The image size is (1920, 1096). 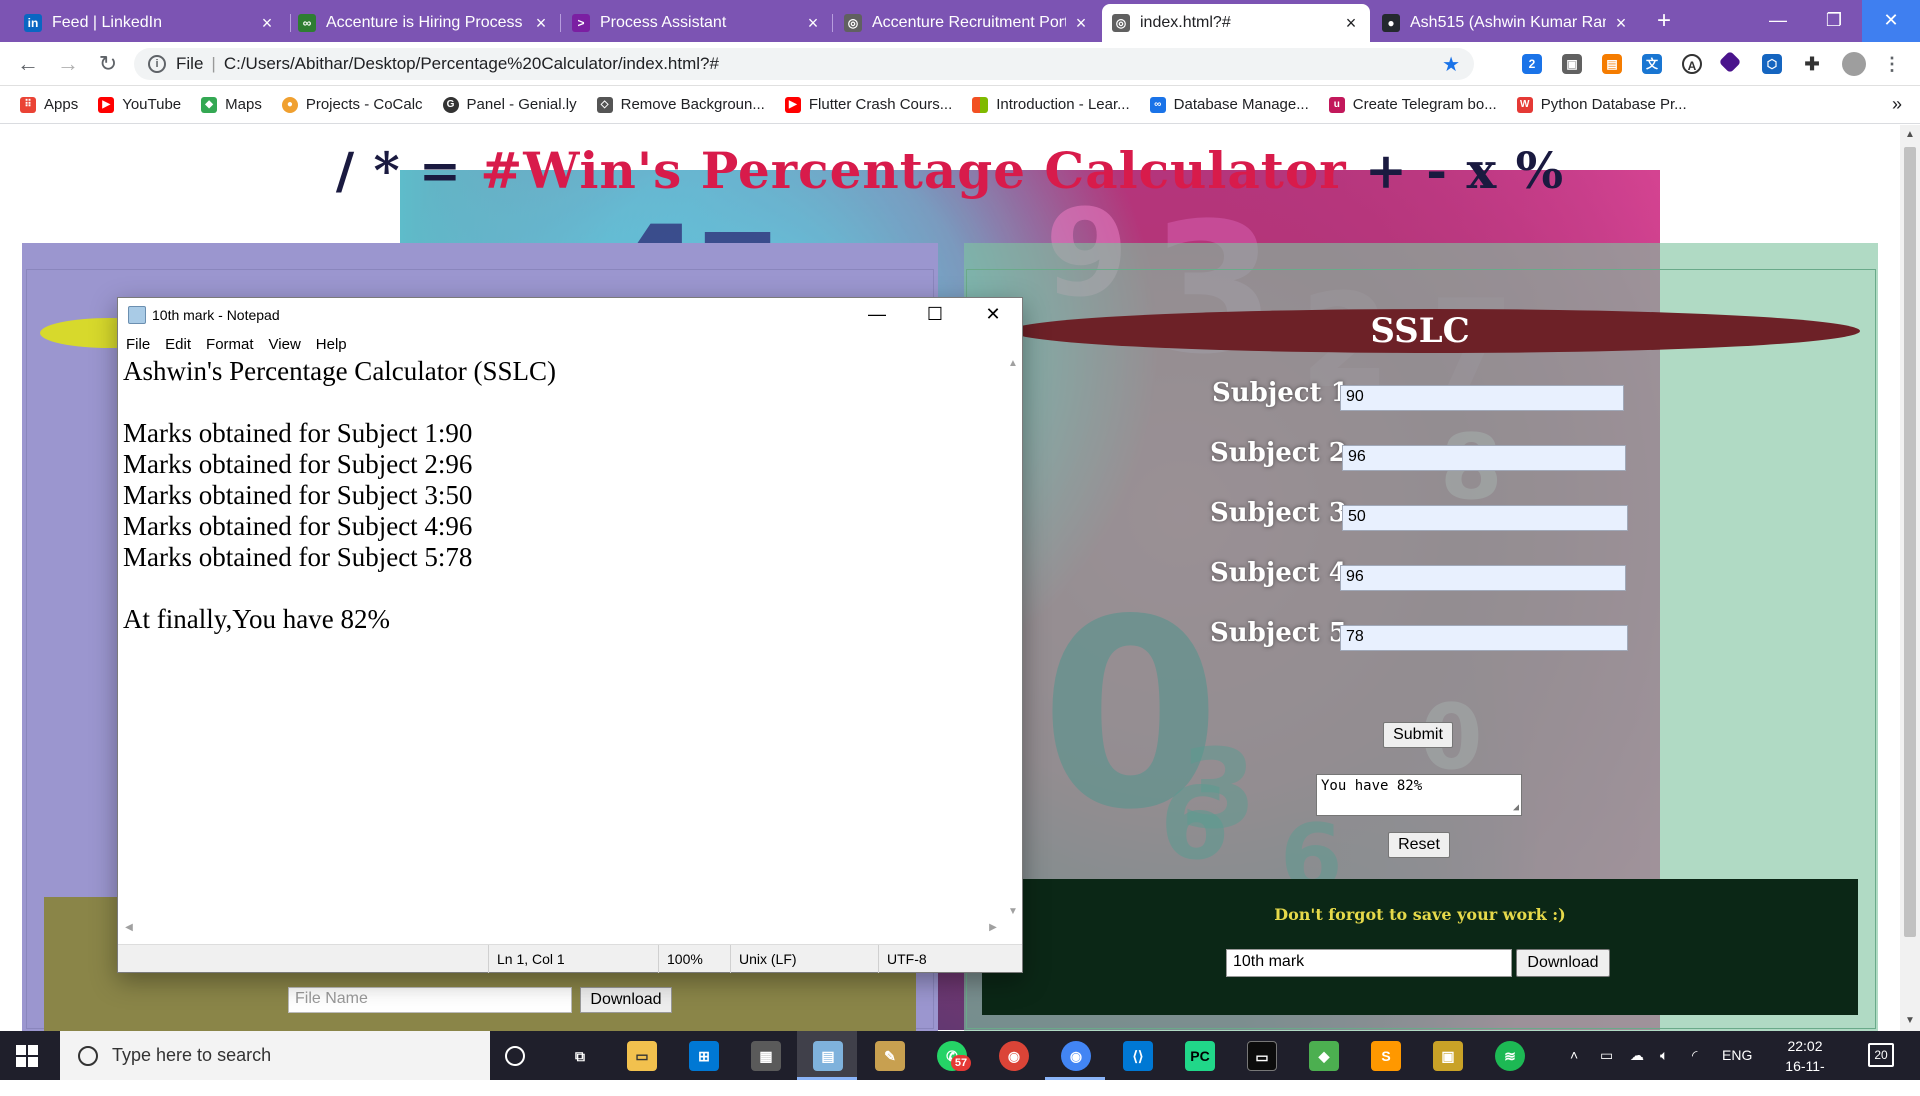 What do you see at coordinates (1910, 542) in the screenshot?
I see `scroll-thumb` at bounding box center [1910, 542].